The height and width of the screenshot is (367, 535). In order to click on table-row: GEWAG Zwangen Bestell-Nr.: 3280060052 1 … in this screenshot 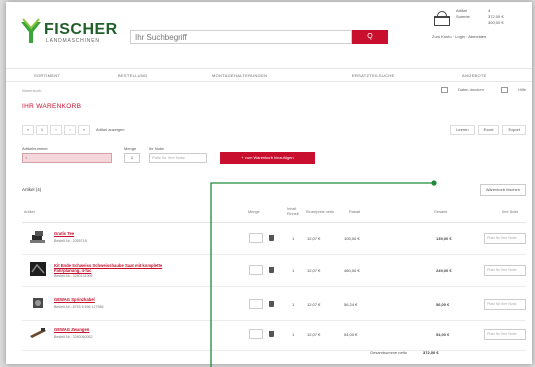, I will do `click(274, 335)`.